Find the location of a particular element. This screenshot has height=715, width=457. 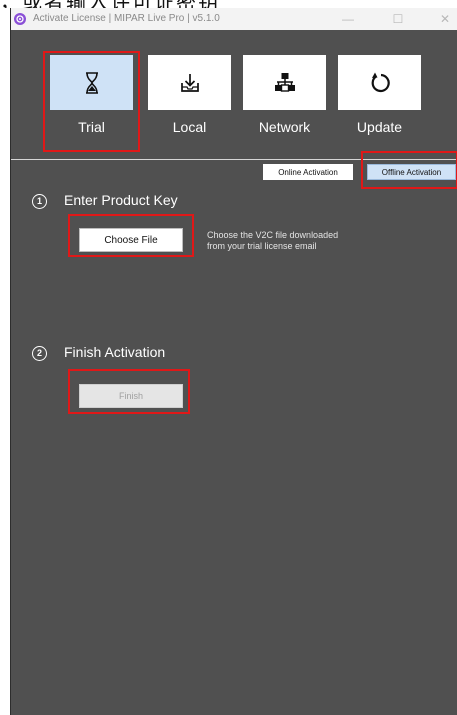

trial-mode-button: Trial is located at coordinates (91, 106).